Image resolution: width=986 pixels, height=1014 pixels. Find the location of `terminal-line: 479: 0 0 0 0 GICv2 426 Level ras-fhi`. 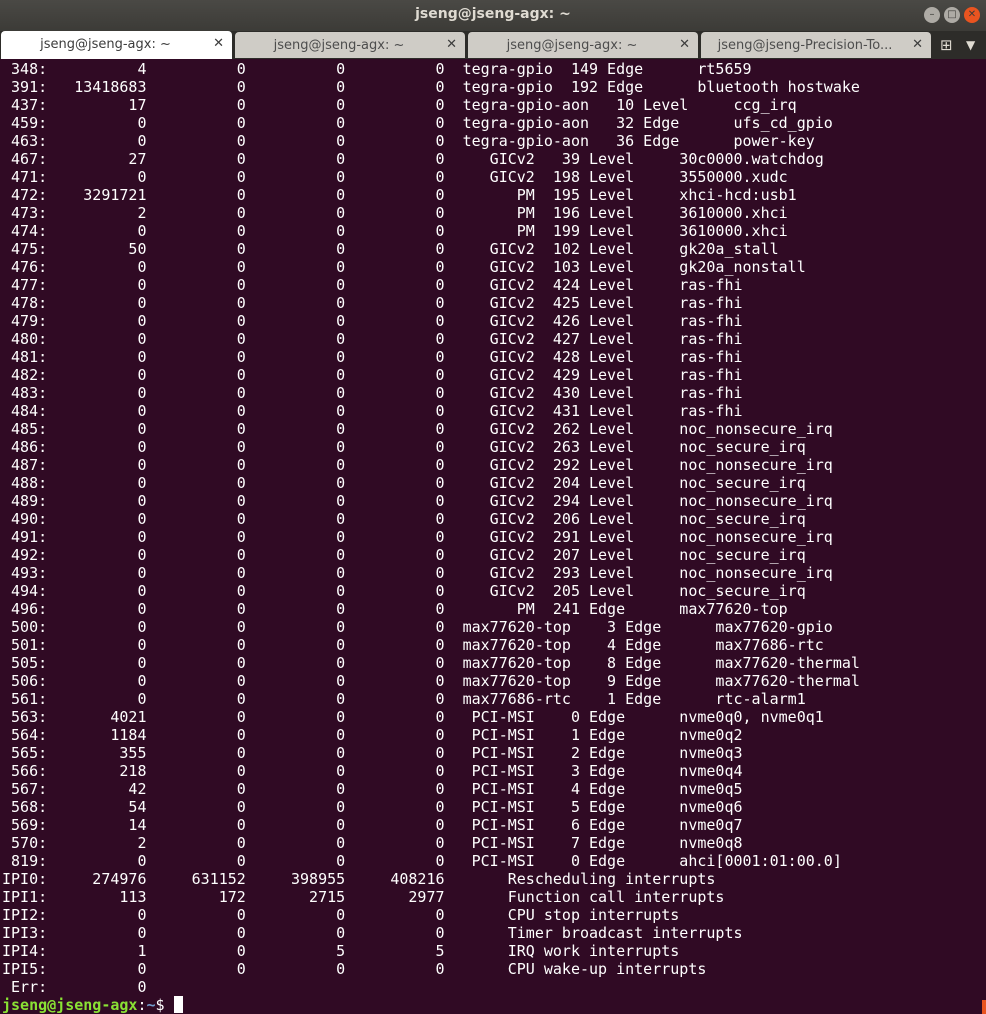

terminal-line: 479: 0 0 0 0 GICv2 426 Level ras-fhi is located at coordinates (372, 321).